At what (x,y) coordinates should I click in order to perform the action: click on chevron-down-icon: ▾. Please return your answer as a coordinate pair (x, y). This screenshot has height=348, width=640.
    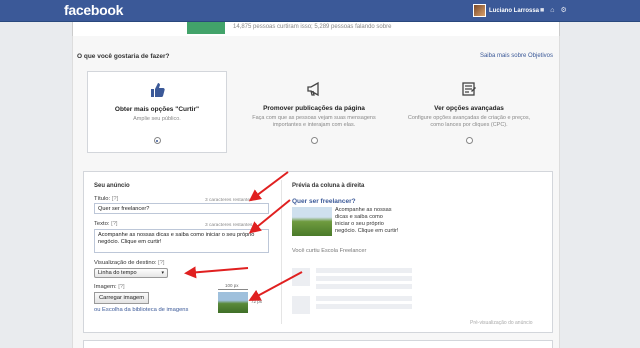
    Looking at the image, I should click on (162, 273).